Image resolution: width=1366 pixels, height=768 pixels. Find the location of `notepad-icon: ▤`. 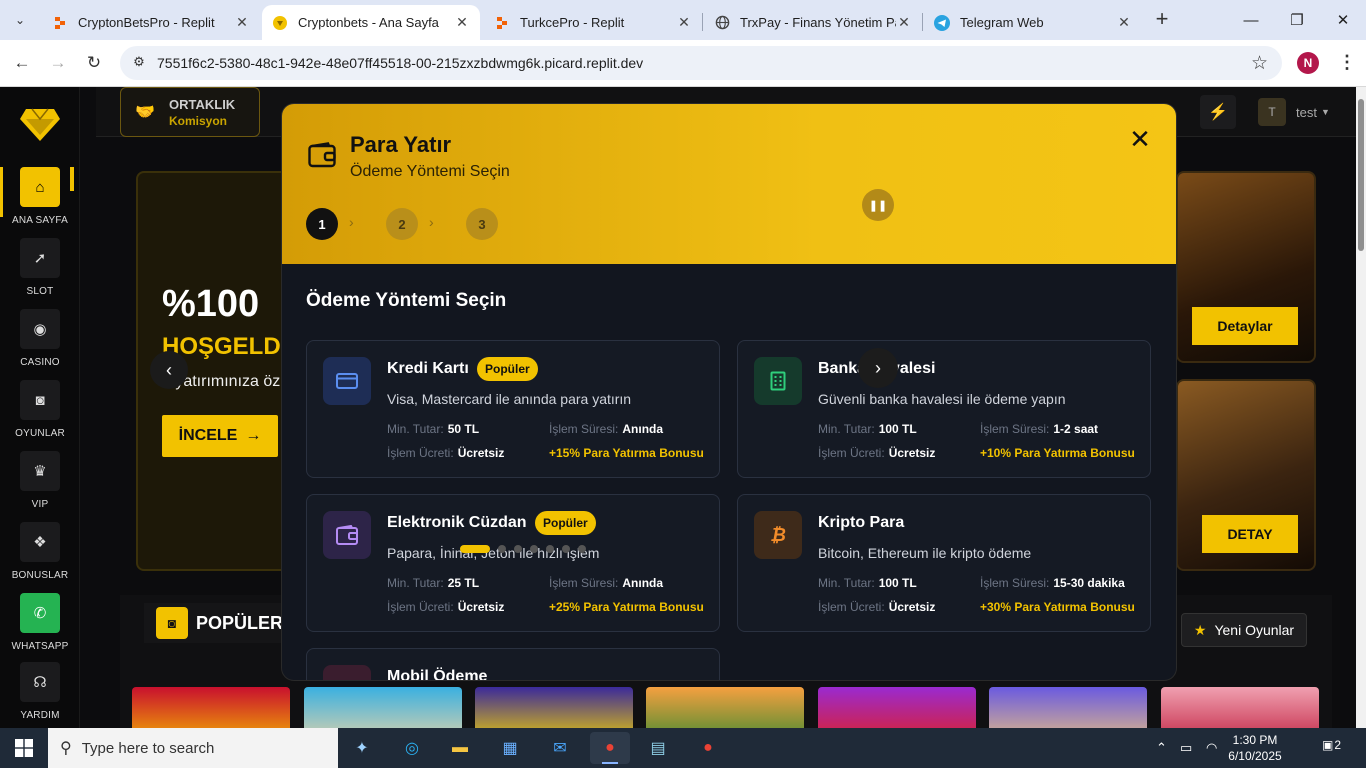

notepad-icon: ▤ is located at coordinates (658, 748).